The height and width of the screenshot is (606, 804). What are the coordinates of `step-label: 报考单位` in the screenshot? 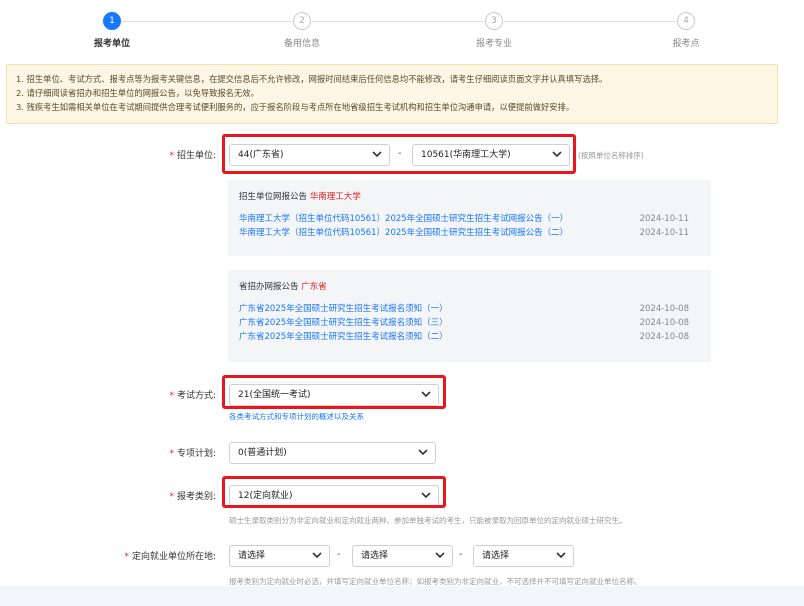 It's located at (111, 44).